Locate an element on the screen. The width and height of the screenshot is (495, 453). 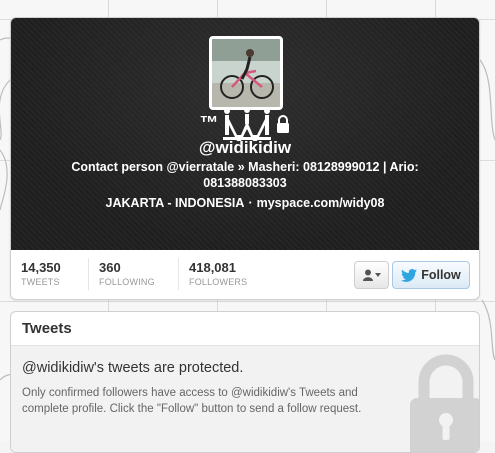
stat-value: 360 is located at coordinates (110, 267).